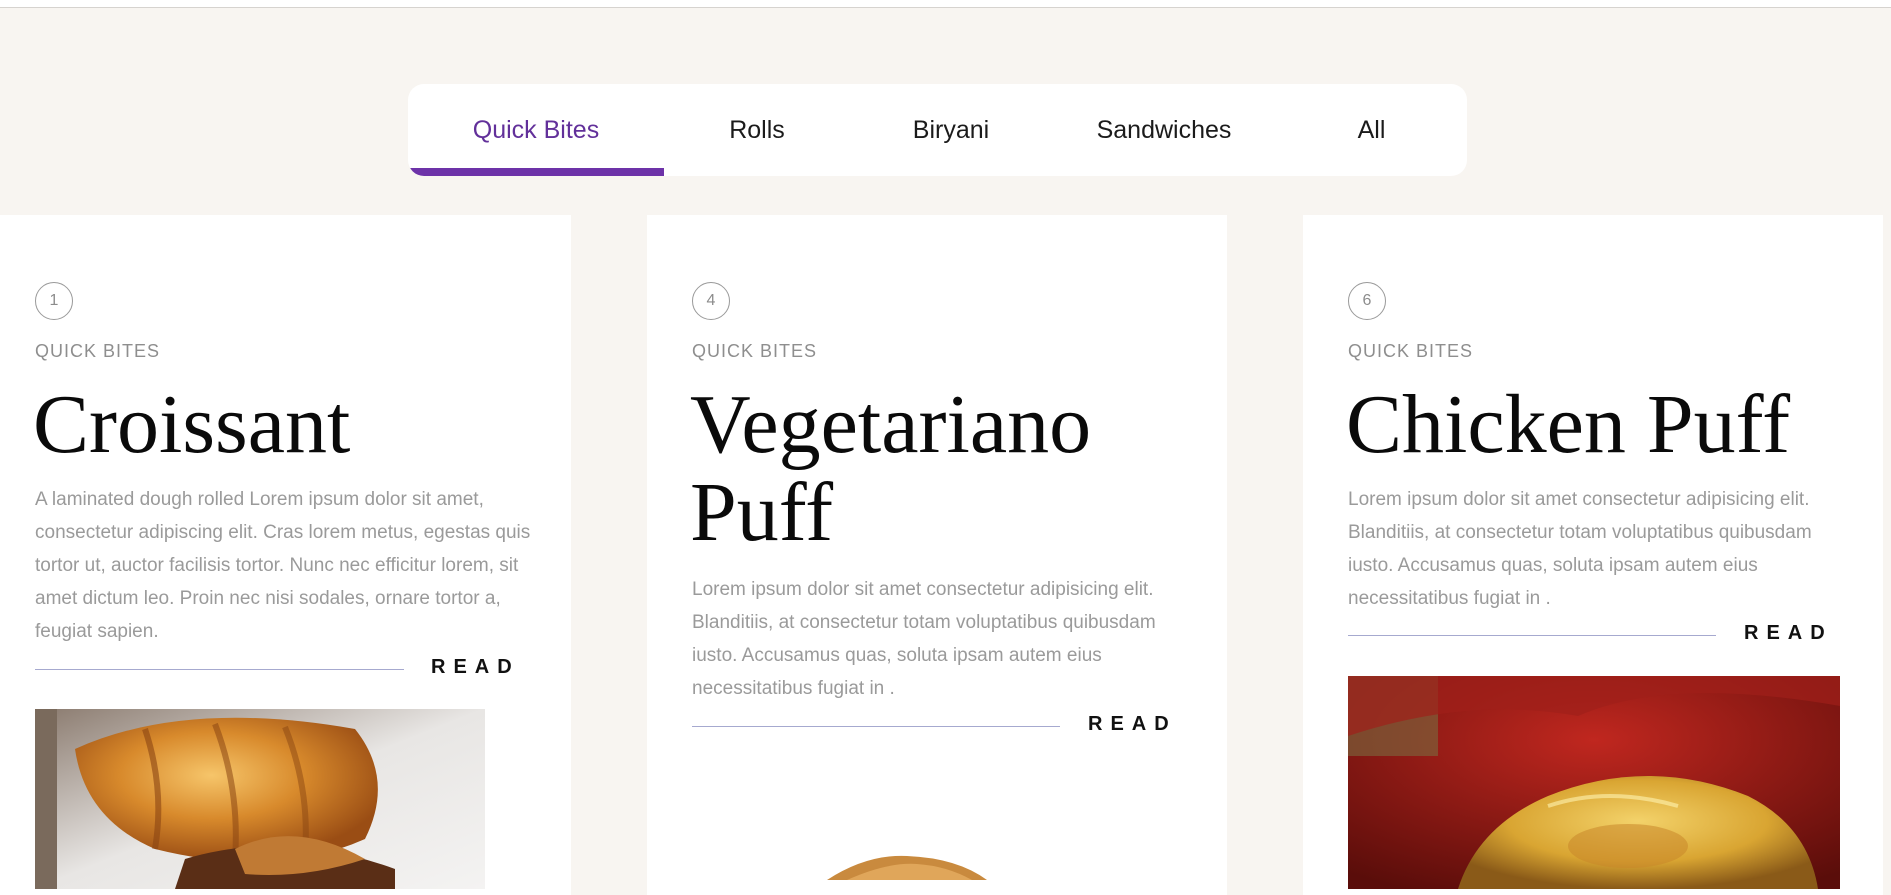  What do you see at coordinates (1164, 130) in the screenshot?
I see `tab-sandwiches: Sandwiches` at bounding box center [1164, 130].